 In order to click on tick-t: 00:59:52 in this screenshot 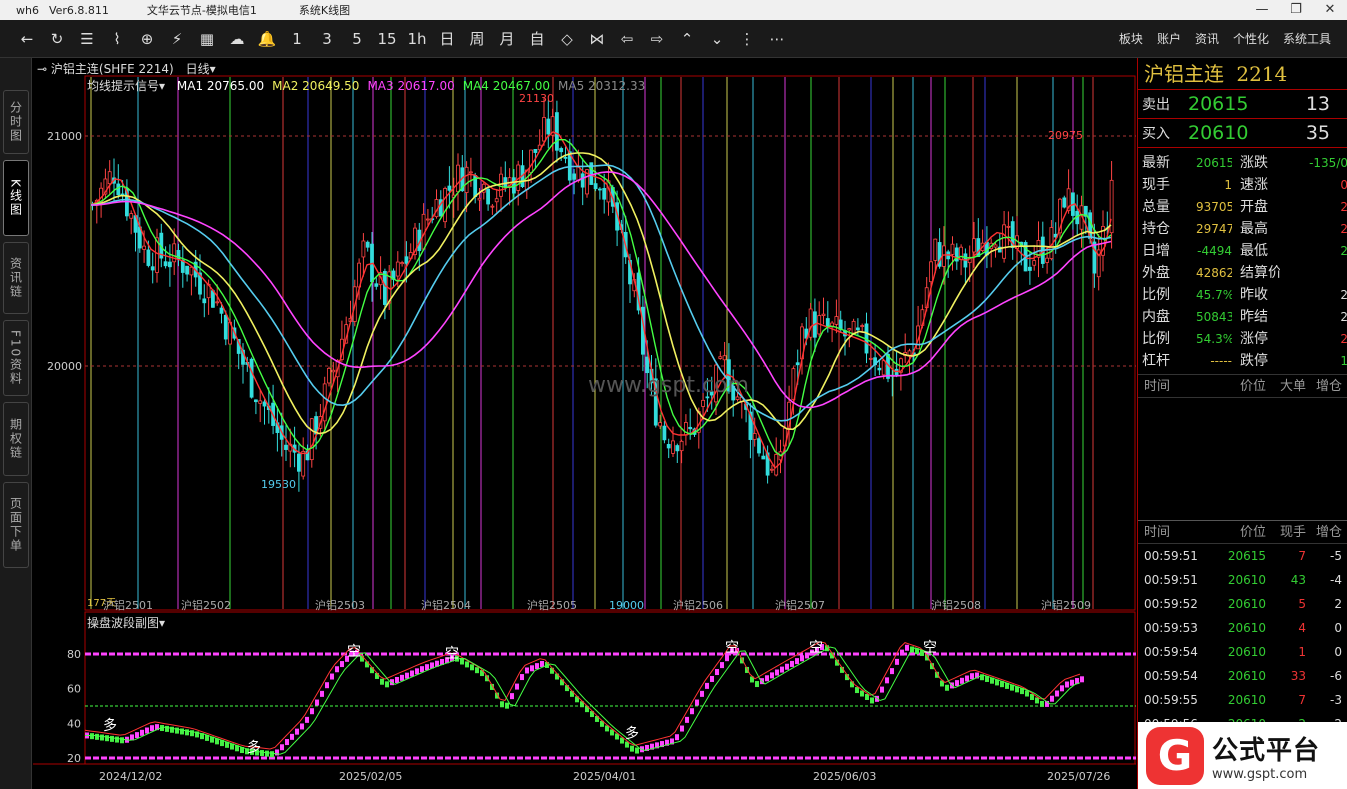, I will do `click(1171, 604)`.